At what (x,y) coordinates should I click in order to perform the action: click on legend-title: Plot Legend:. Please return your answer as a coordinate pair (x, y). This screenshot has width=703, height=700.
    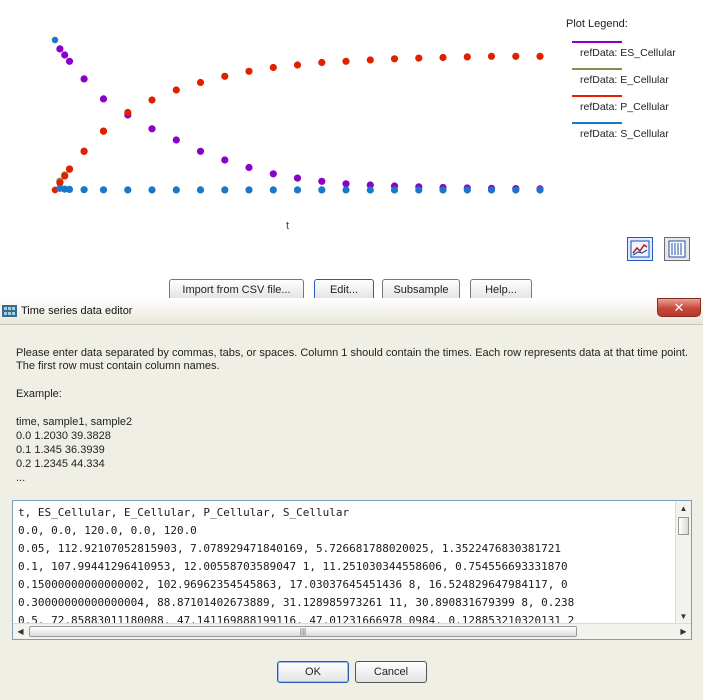
    Looking at the image, I should click on (597, 24).